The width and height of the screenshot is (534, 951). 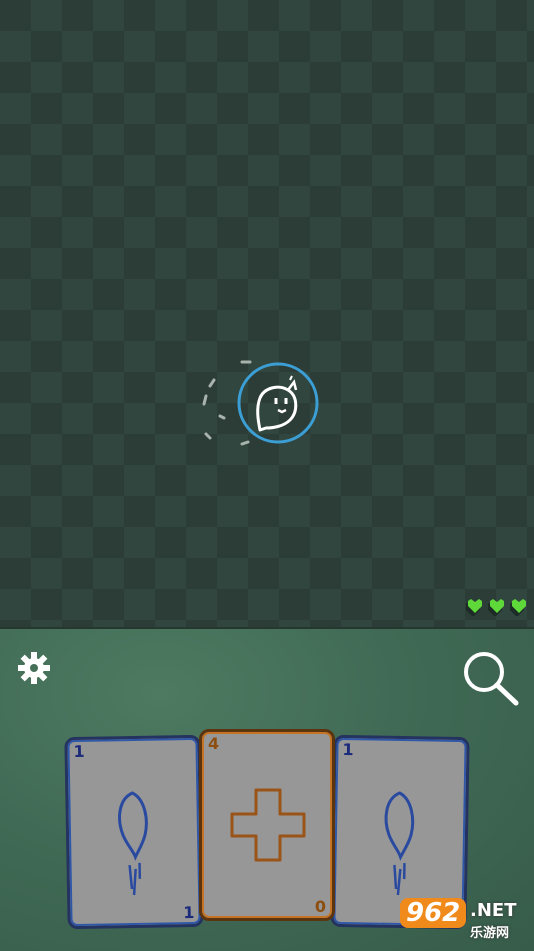 I want to click on magnifier-icon, so click(x=490, y=678).